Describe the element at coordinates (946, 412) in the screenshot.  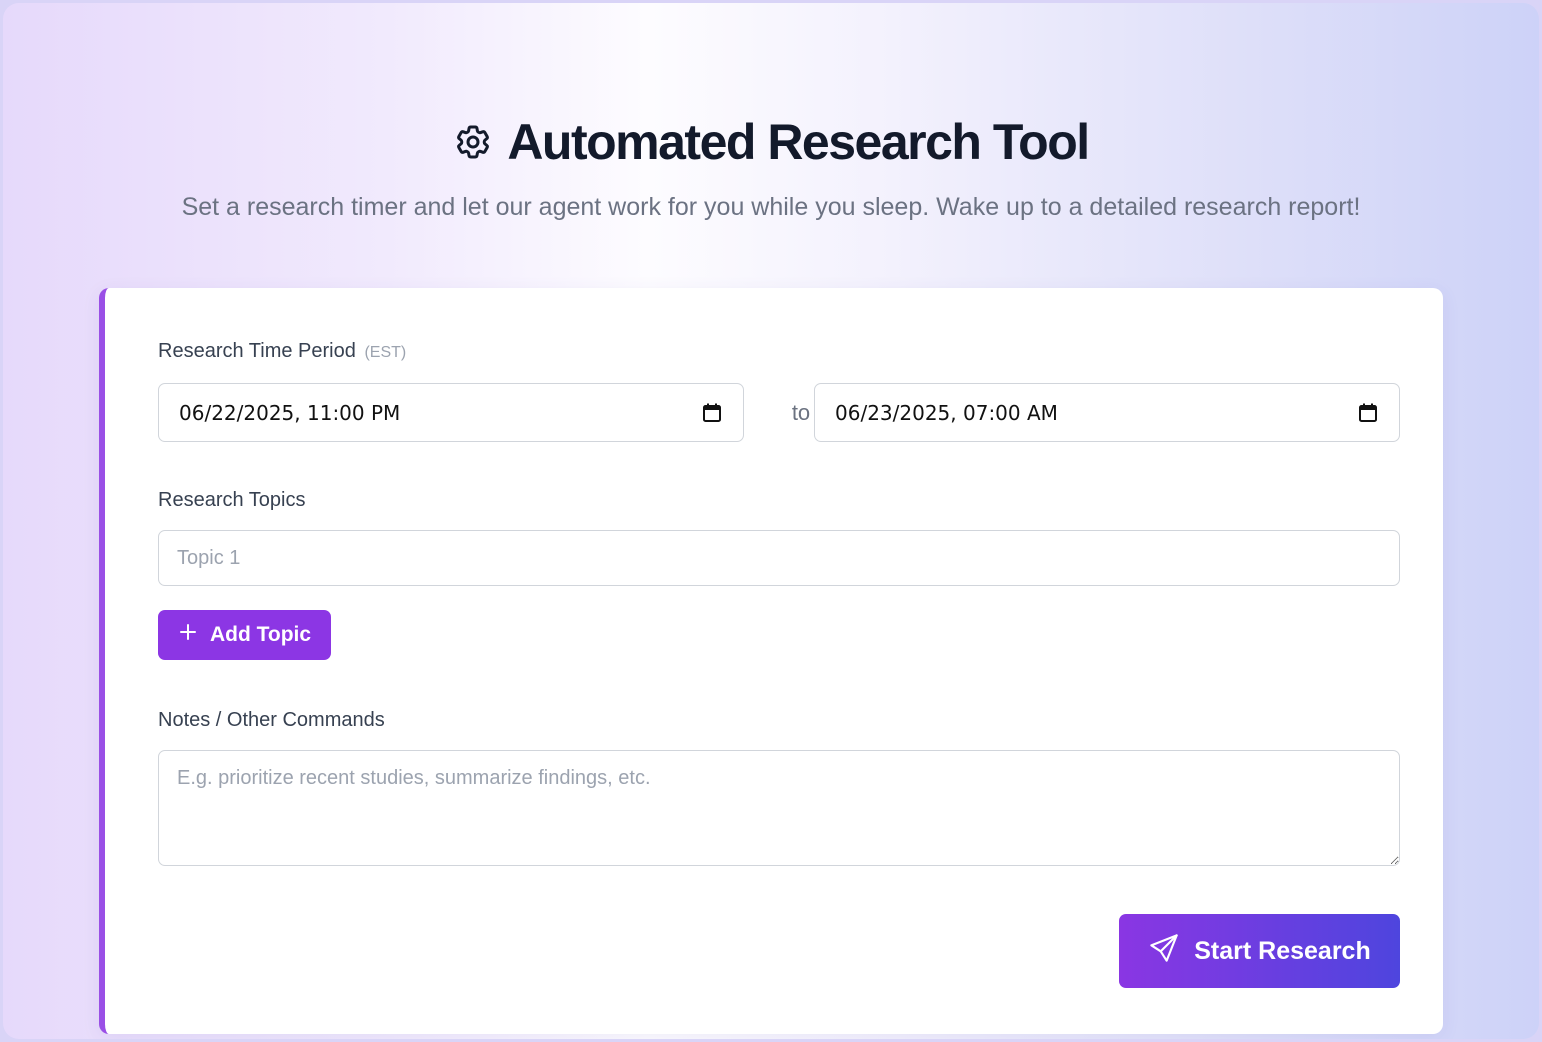
I see `end-datetime-value: 06/23/2025, 07:00 AM` at that location.